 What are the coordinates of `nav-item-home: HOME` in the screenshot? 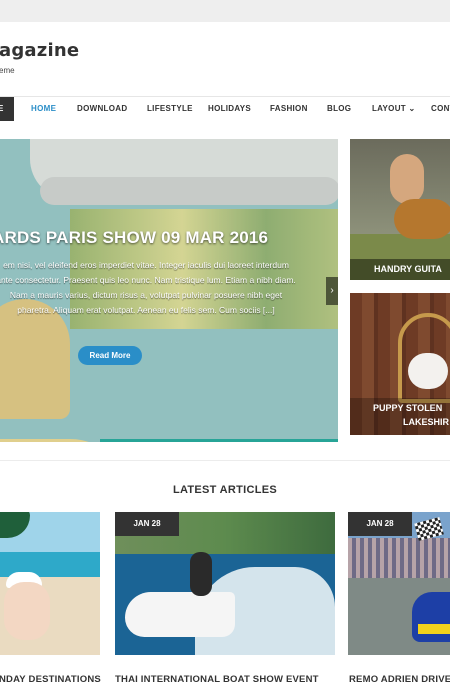 It's located at (43, 109).